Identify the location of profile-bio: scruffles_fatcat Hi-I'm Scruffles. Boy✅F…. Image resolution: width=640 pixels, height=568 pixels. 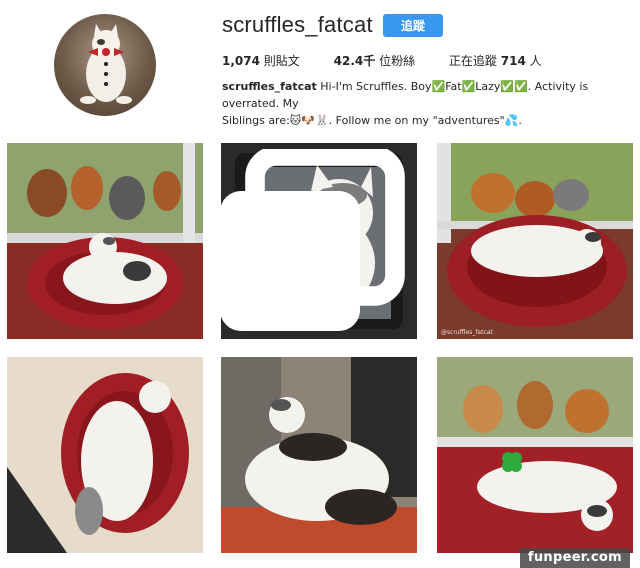
(422, 103).